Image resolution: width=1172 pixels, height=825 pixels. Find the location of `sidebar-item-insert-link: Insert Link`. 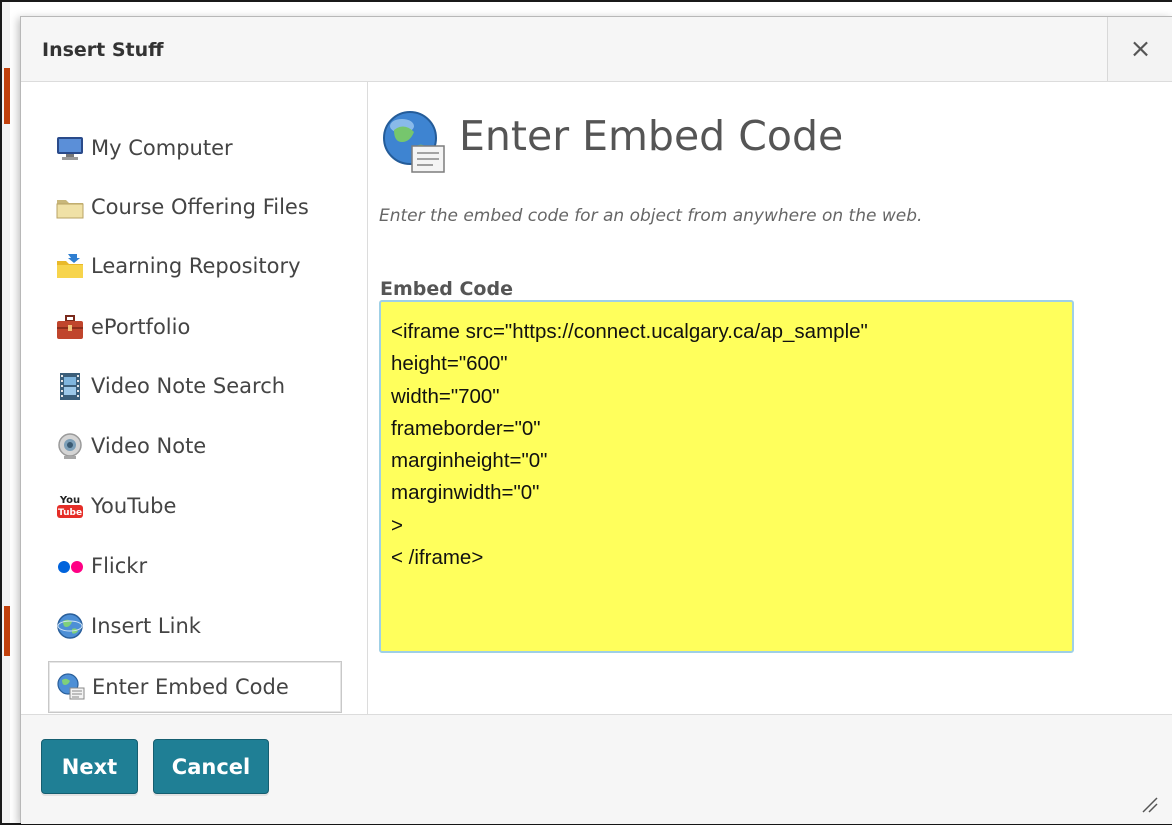

sidebar-item-insert-link: Insert Link is located at coordinates (195, 626).